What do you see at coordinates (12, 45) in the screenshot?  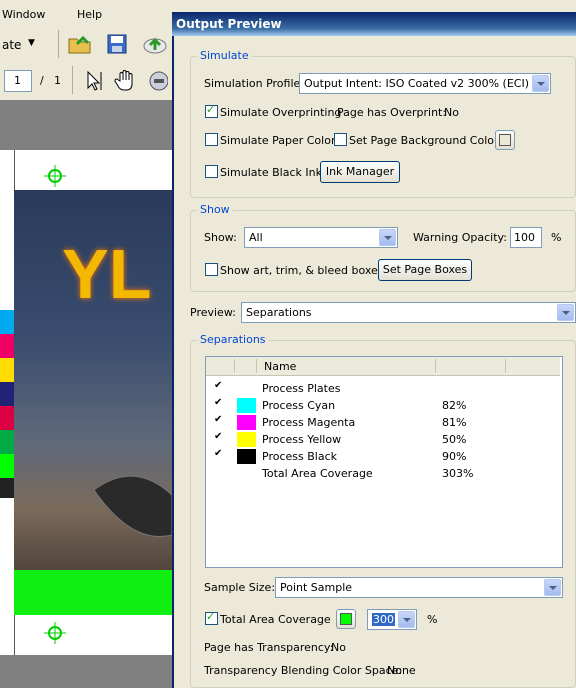 I see `task-dropdown-label: ate` at bounding box center [12, 45].